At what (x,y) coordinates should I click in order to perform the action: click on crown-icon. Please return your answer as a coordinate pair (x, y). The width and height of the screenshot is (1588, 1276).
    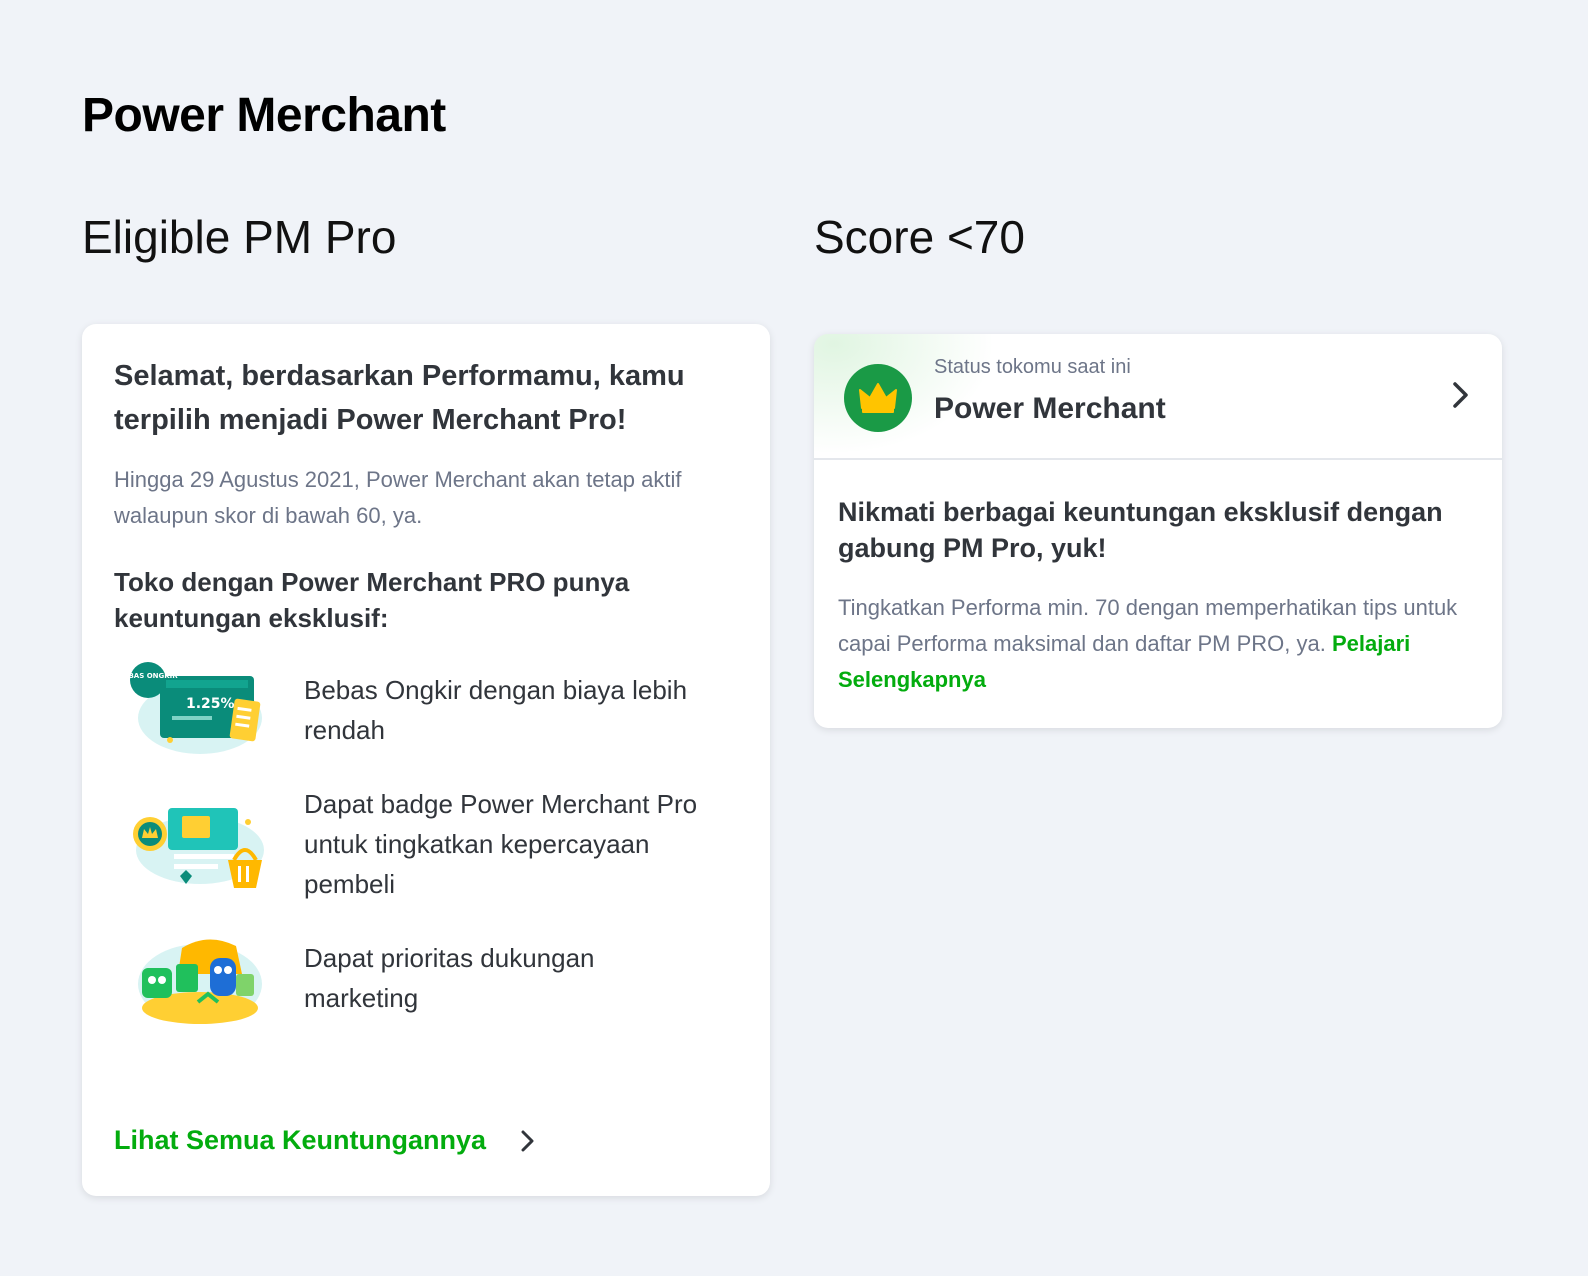
    Looking at the image, I should click on (878, 398).